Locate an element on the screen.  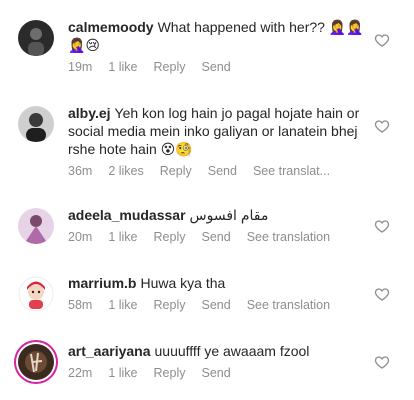
comment-time: 22m is located at coordinates (80, 373).